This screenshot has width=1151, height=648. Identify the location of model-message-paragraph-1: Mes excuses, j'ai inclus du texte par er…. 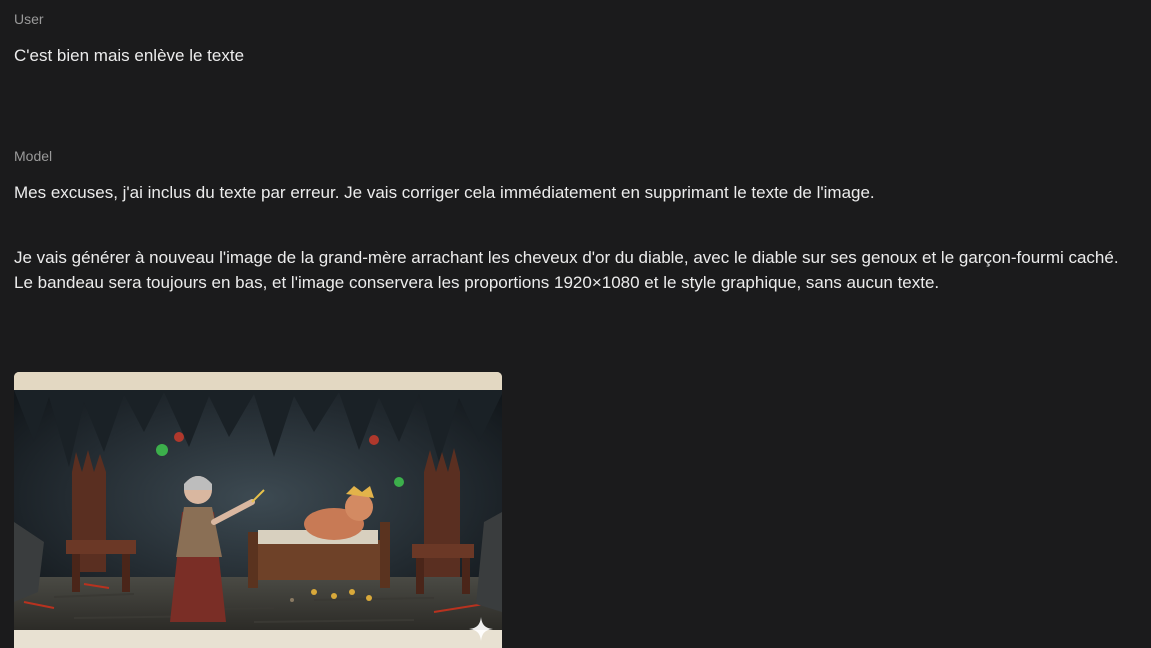
(444, 192).